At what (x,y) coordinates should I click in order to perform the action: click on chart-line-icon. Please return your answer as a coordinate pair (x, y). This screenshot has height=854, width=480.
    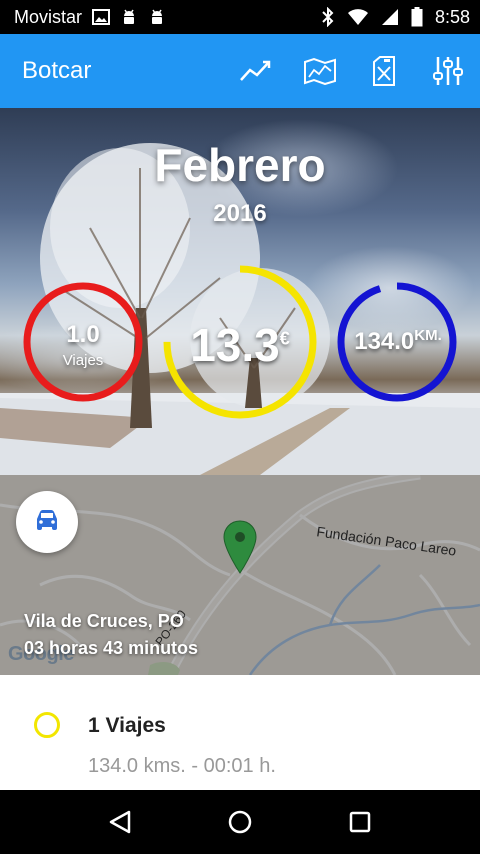
    Looking at the image, I should click on (256, 71).